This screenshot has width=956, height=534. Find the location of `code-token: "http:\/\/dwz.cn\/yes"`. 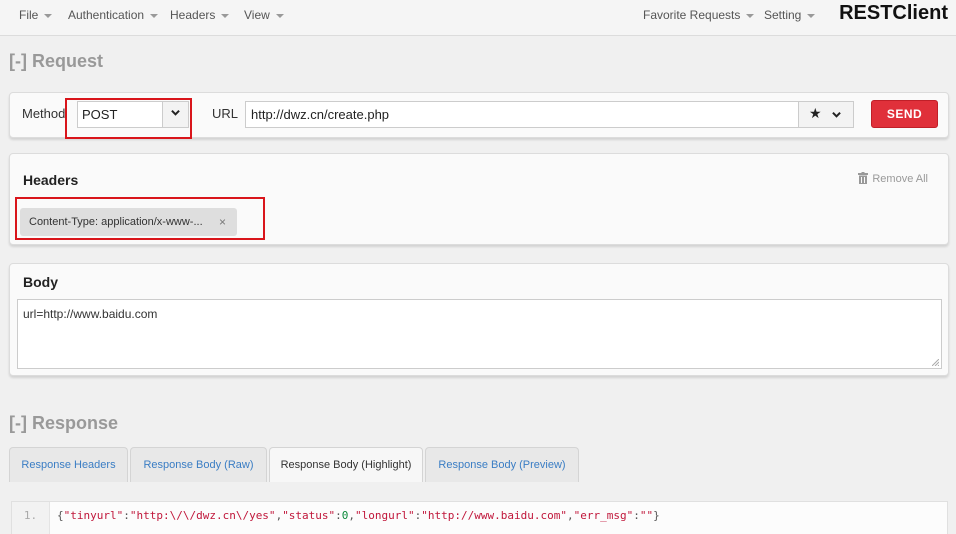

code-token: "http:\/\/dwz.cn\/yes" is located at coordinates (202, 515).